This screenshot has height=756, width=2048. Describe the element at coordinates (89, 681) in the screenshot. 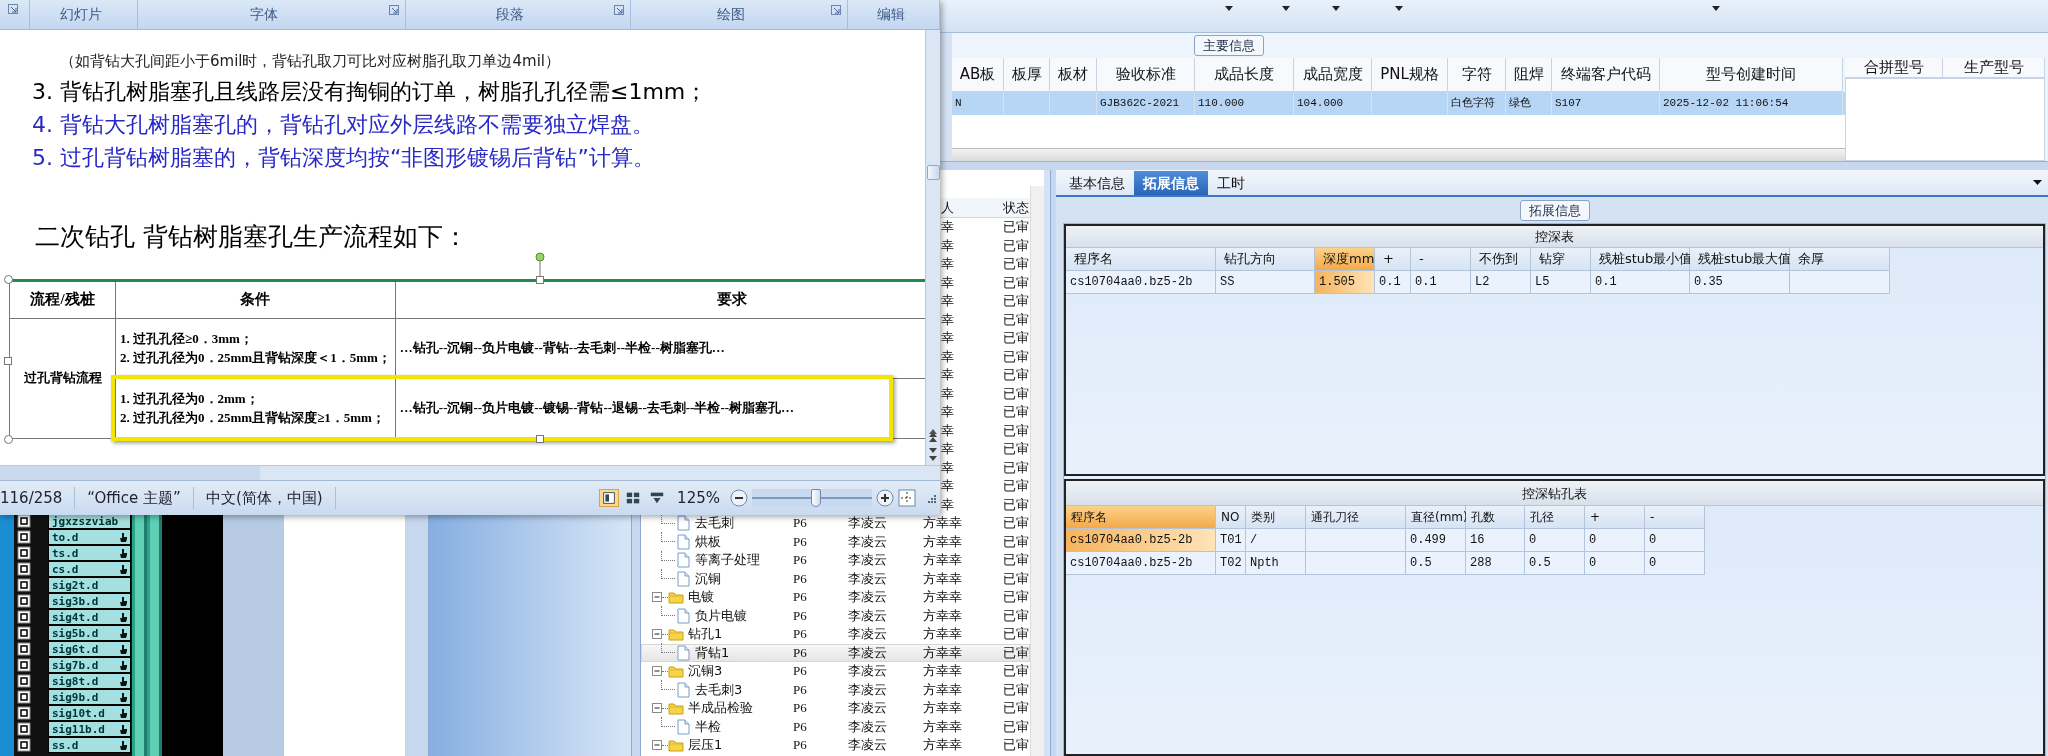

I see `layer-item: sig8t.d` at that location.